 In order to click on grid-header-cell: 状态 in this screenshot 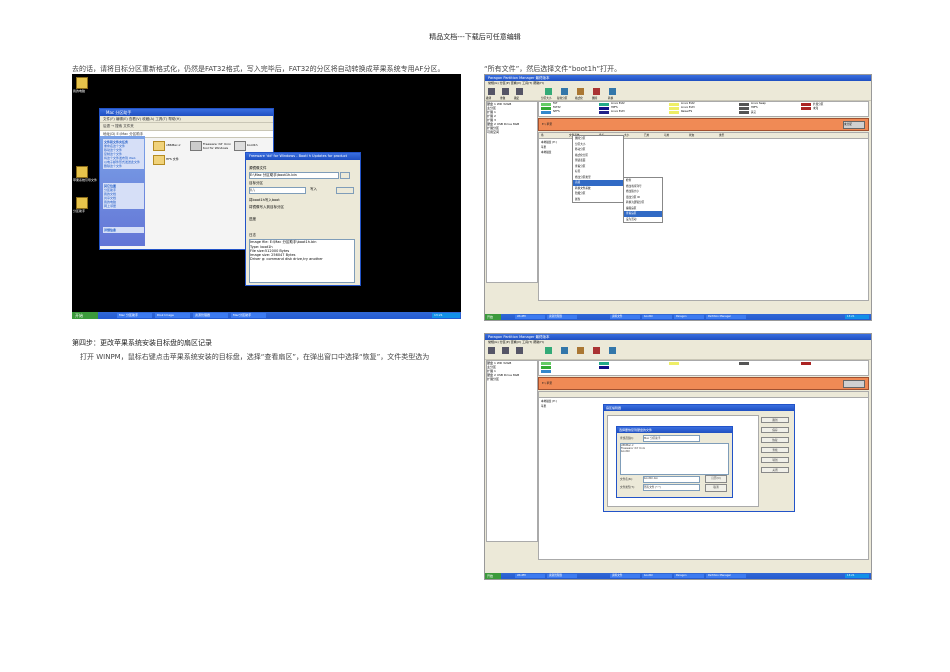, I will do `click(692, 135)`.